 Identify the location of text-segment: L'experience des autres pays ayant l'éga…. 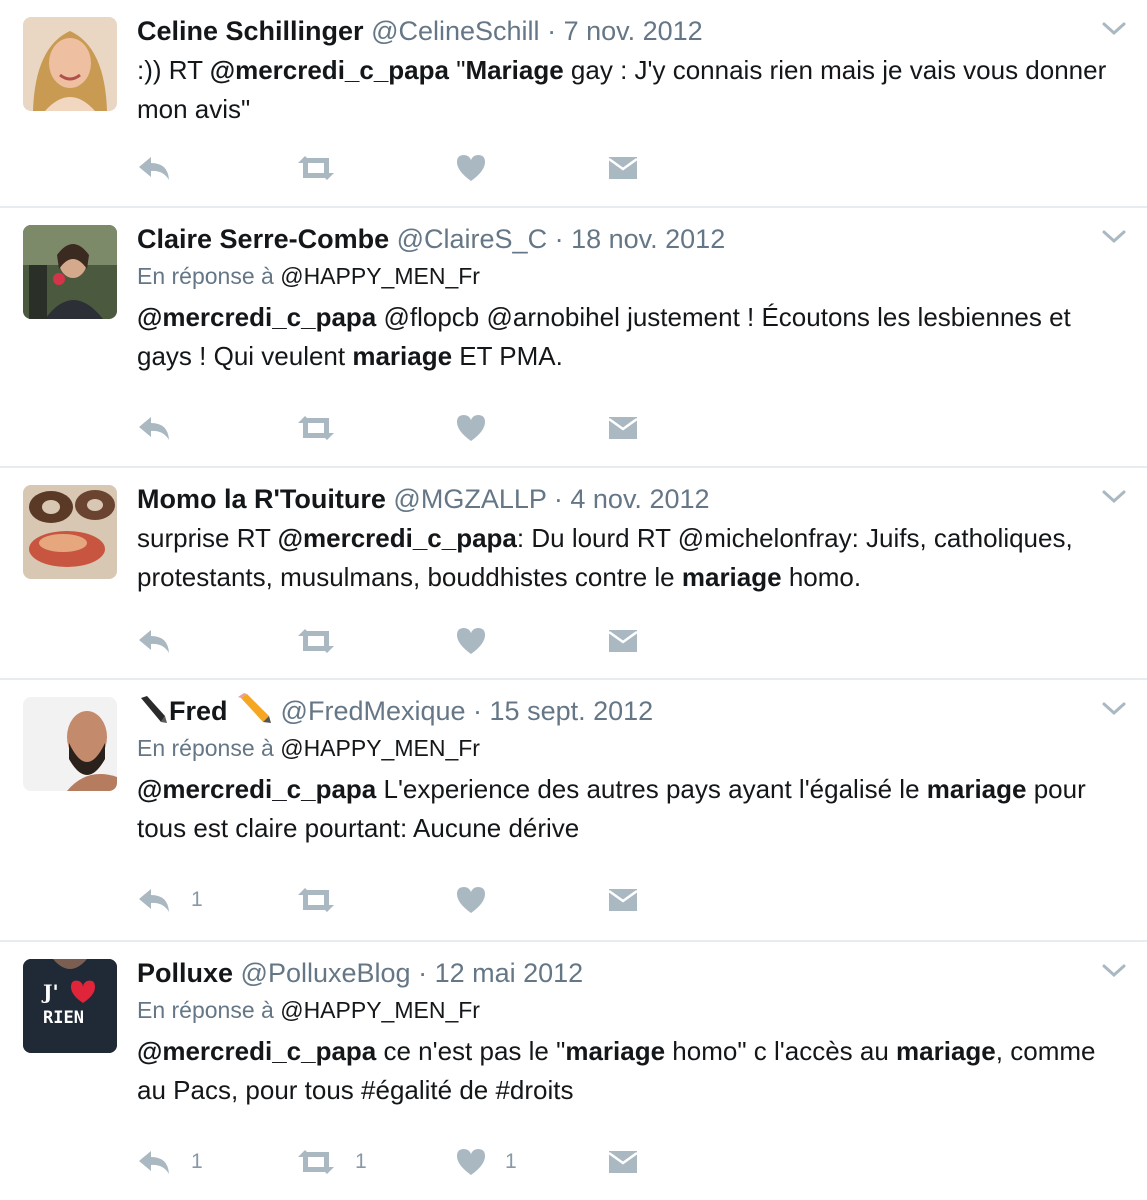
(651, 789).